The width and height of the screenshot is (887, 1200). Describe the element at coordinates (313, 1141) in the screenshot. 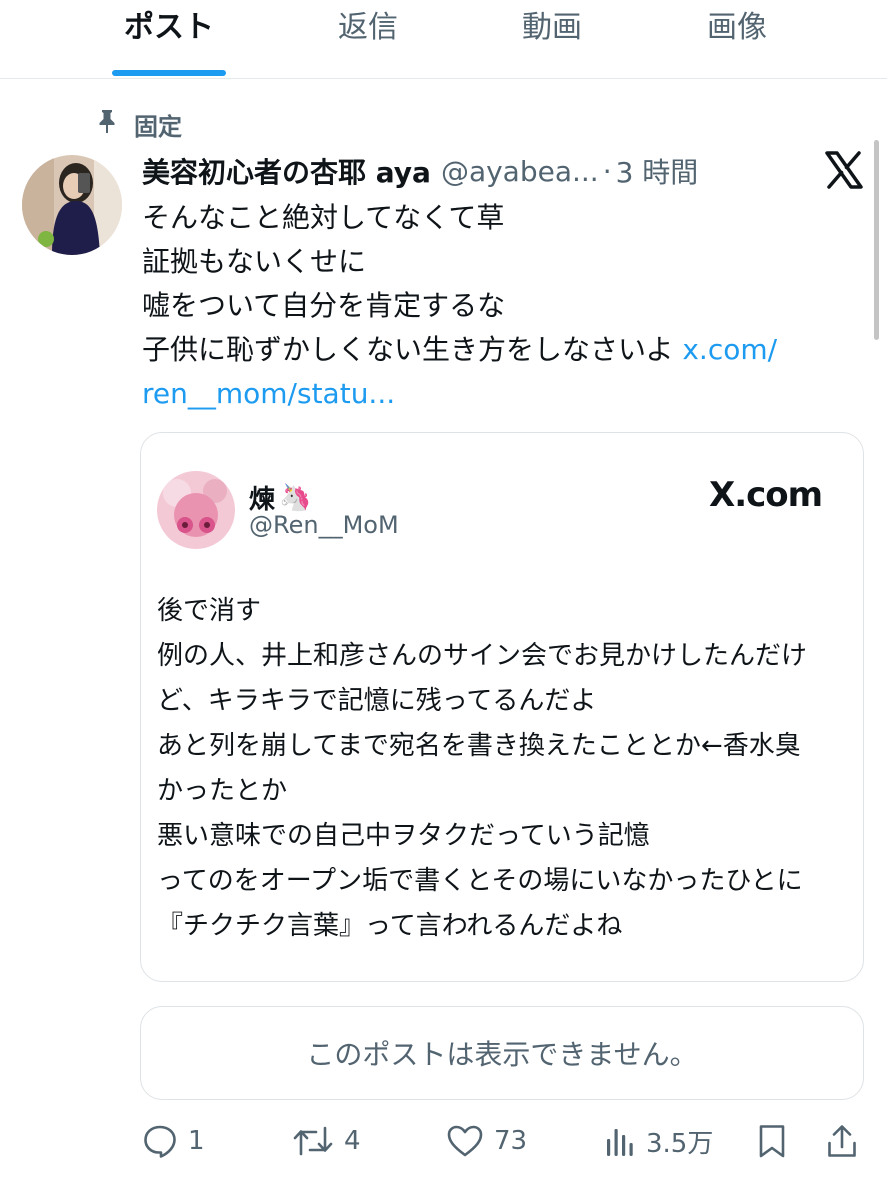

I see `repost-icon` at that location.